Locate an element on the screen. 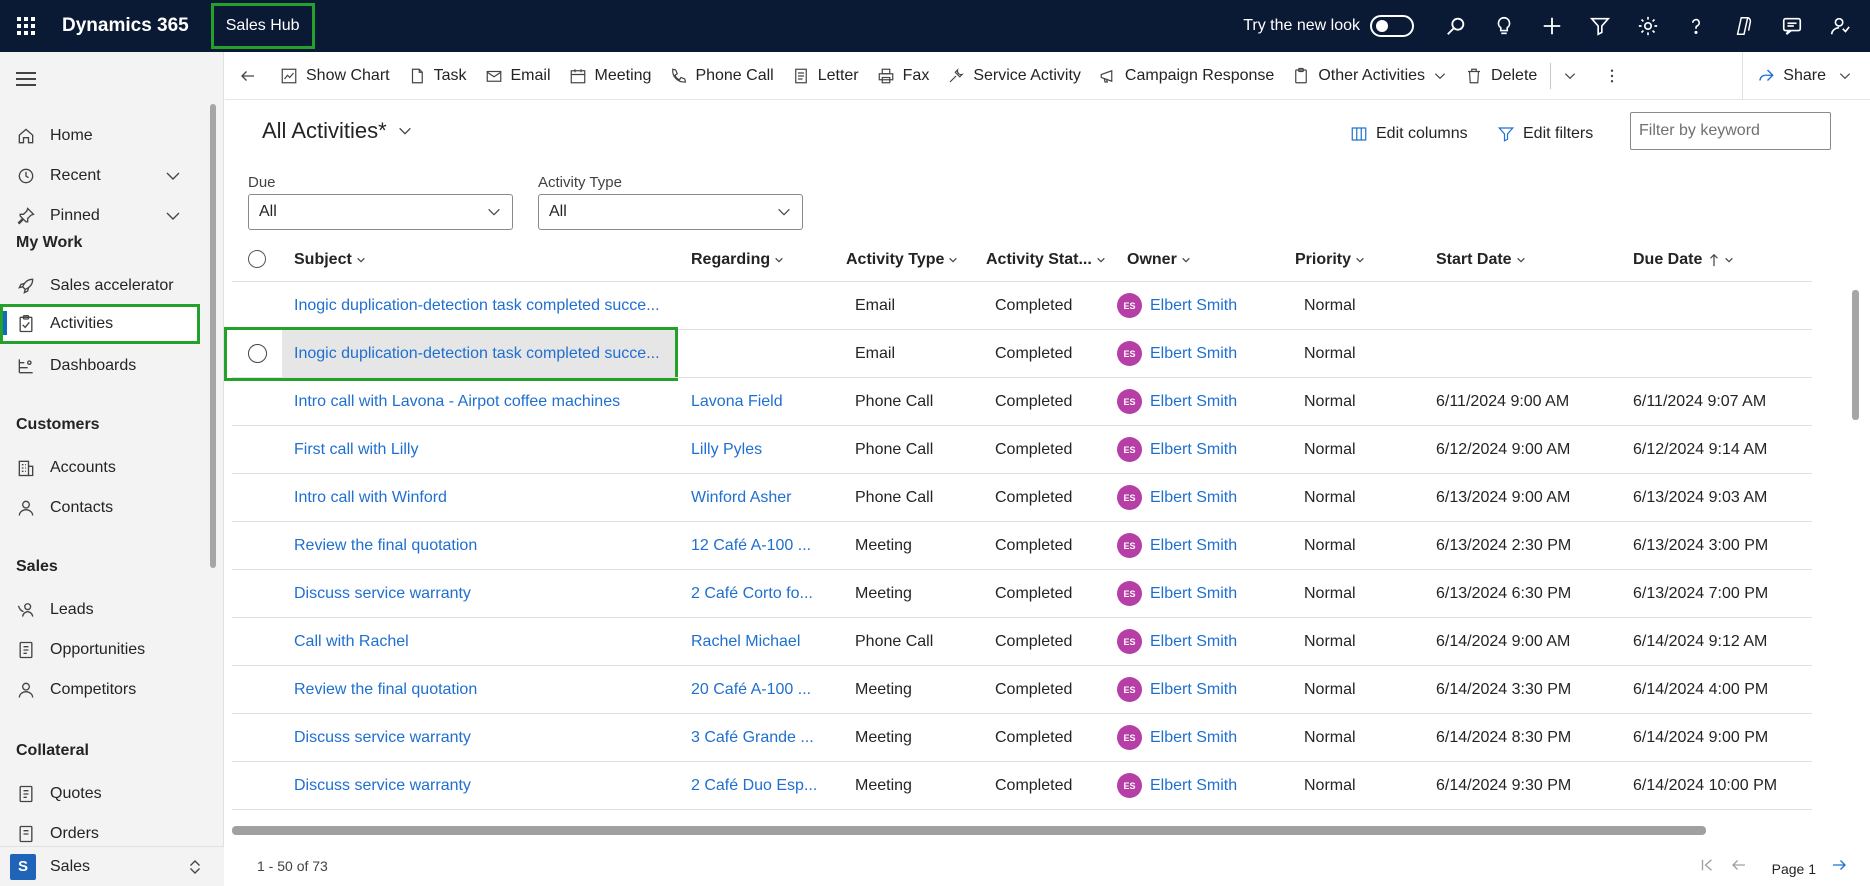 The width and height of the screenshot is (1870, 886). sidebar-item-leads: Leads is located at coordinates (106, 610).